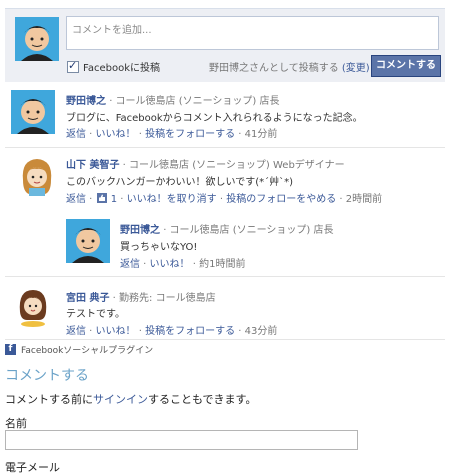 The width and height of the screenshot is (450, 475). Describe the element at coordinates (364, 199) in the screenshot. I see `comment-timestamp: 2時間前` at that location.